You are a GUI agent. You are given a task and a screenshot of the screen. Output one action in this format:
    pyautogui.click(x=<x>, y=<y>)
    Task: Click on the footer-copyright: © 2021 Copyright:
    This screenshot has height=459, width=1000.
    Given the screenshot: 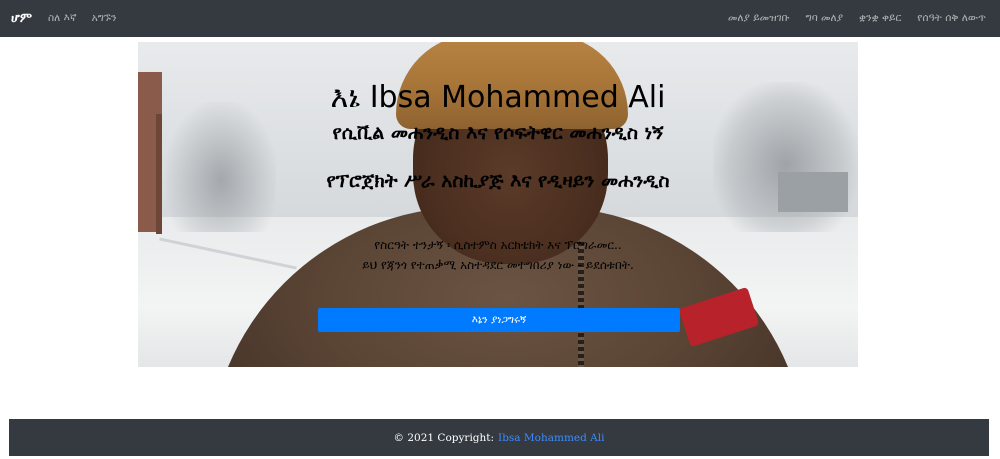 What is the action you would take?
    pyautogui.click(x=444, y=437)
    